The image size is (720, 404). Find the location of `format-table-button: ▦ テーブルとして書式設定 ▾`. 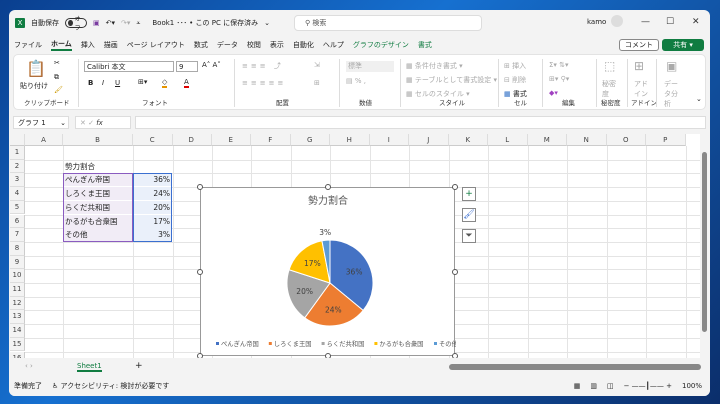

format-table-button: ▦ テーブルとして書式設定 ▾ is located at coordinates (451, 80).